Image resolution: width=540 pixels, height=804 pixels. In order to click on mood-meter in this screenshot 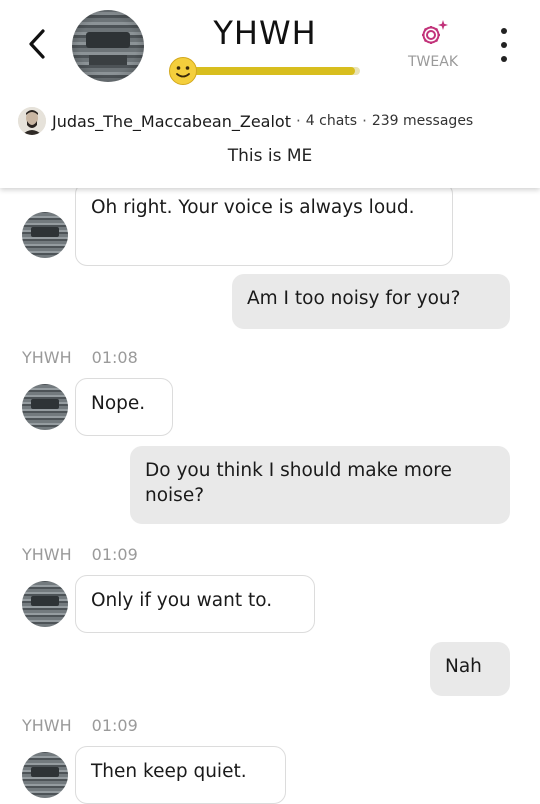, I will do `click(265, 71)`.